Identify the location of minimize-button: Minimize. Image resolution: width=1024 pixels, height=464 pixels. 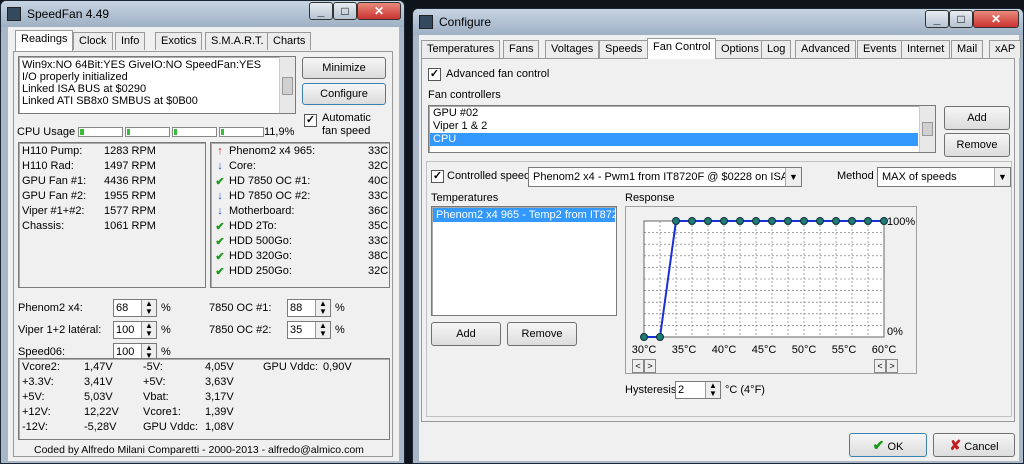
(344, 68).